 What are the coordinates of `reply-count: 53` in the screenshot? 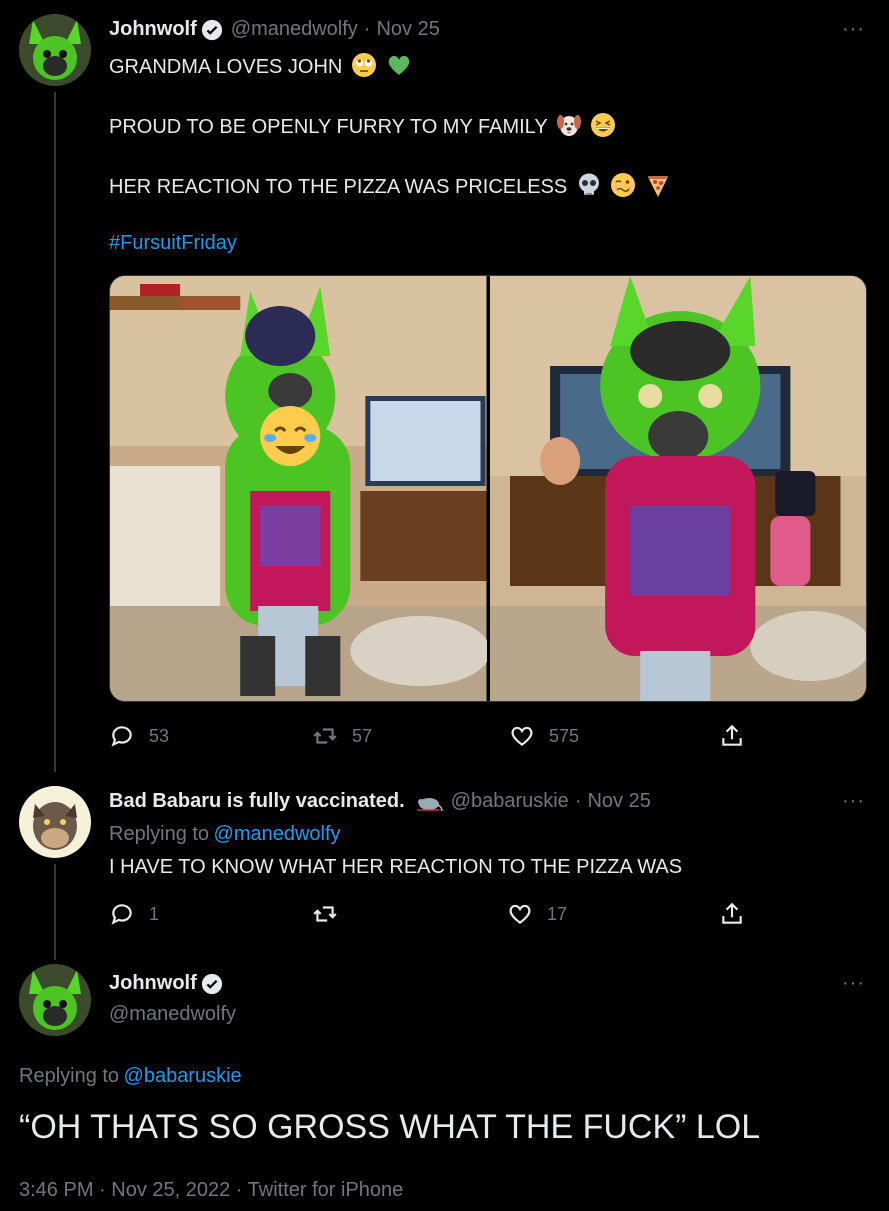 It's located at (159, 735).